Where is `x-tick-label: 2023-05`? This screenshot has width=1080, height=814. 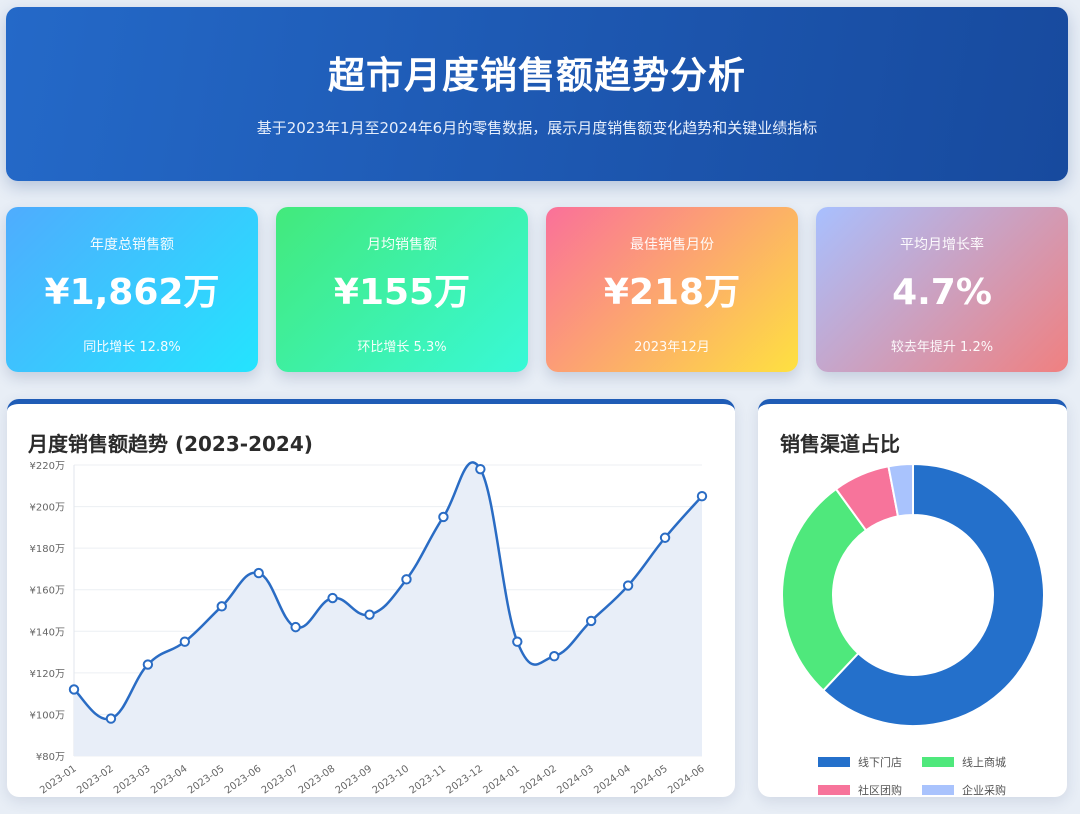
x-tick-label: 2023-05 is located at coordinates (206, 779).